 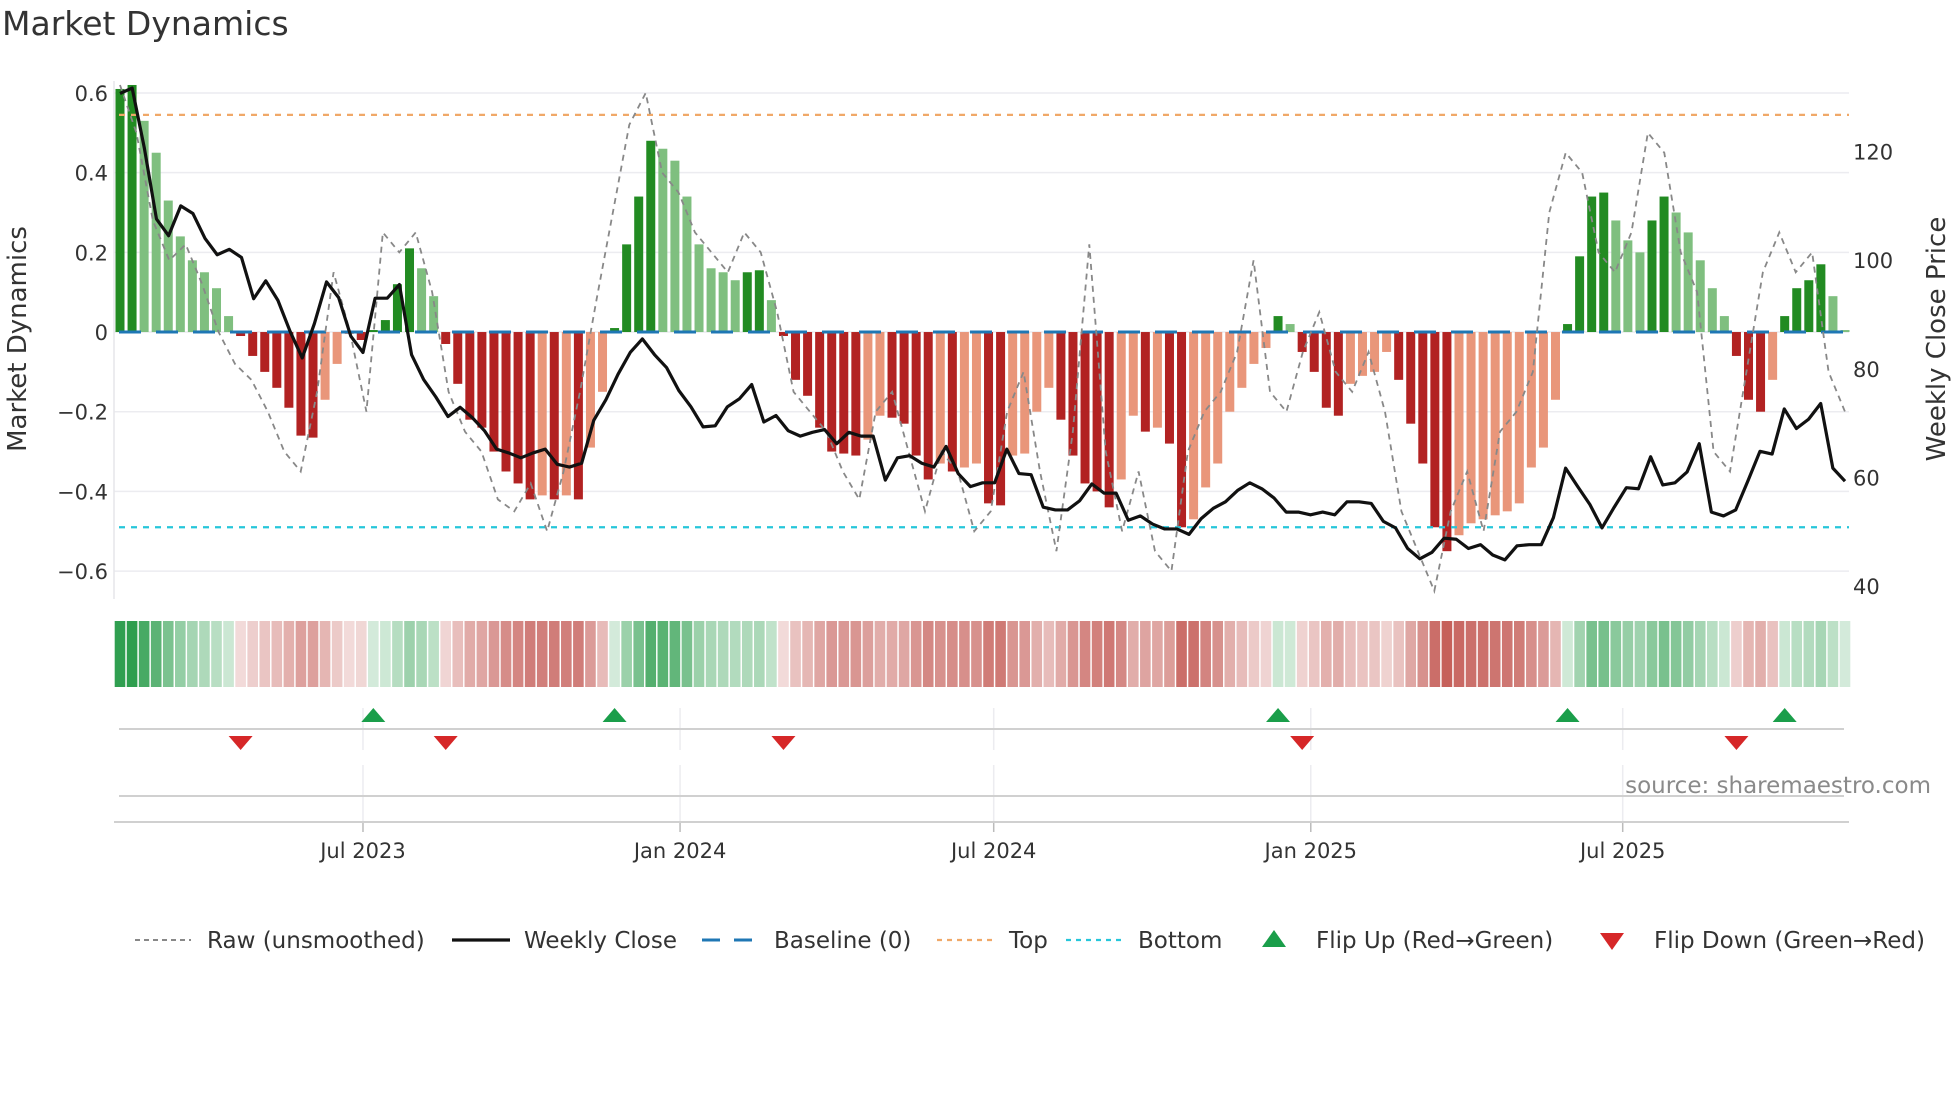 I want to click on source-note: source: sharemaestro.com, so click(x=1778, y=786).